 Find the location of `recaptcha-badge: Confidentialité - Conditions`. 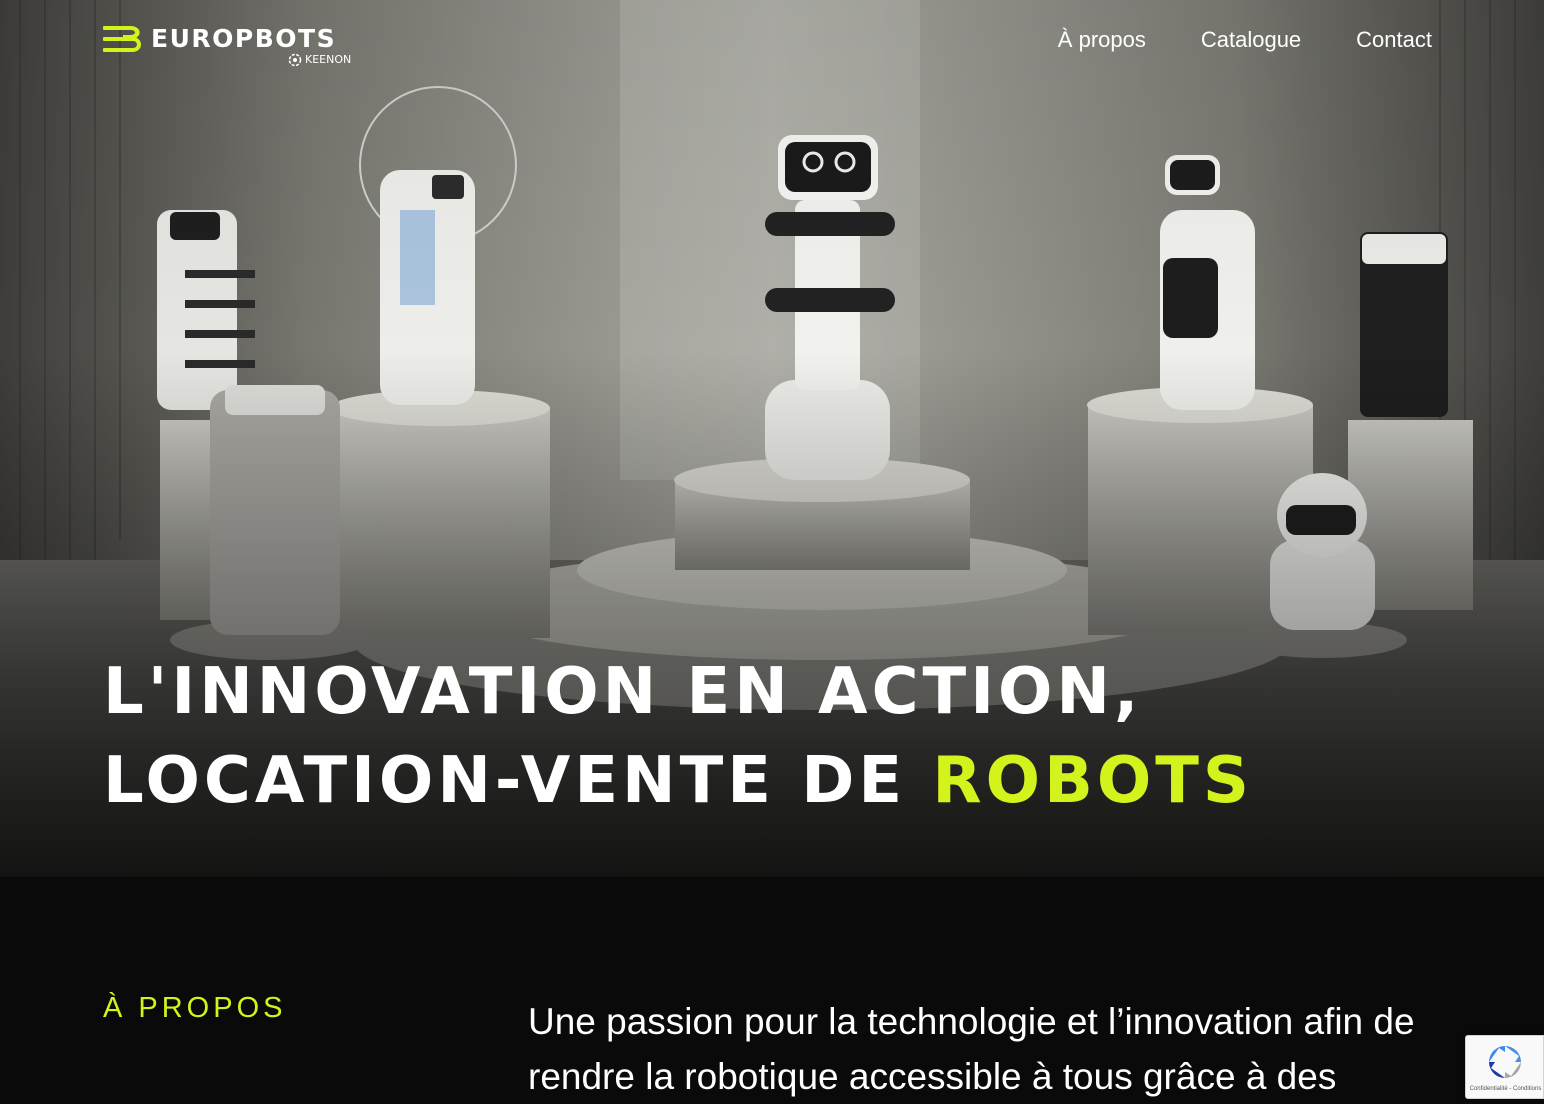

recaptcha-badge: Confidentialité - Conditions is located at coordinates (1504, 1067).